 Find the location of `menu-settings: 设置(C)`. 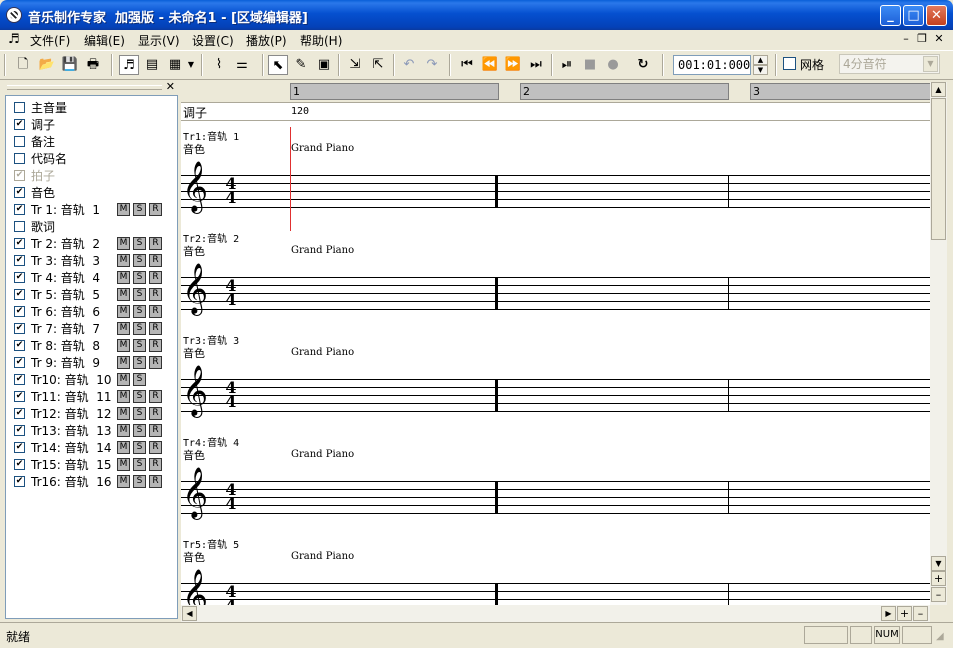

menu-settings: 设置(C) is located at coordinates (213, 40).